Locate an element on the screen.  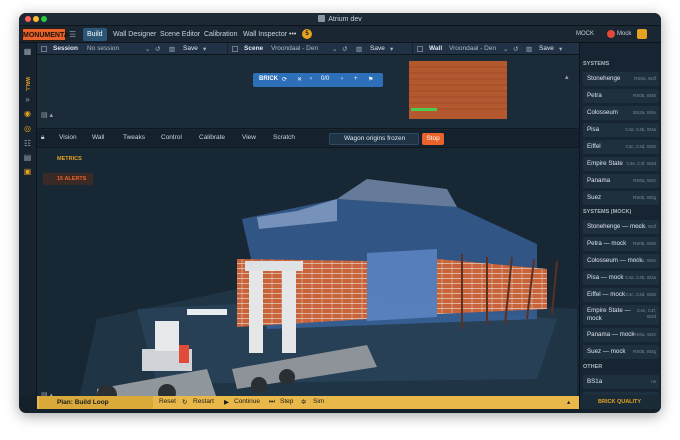
mock-system-item: Panama — mock RS0a, W2c is located at coordinates (621, 335).